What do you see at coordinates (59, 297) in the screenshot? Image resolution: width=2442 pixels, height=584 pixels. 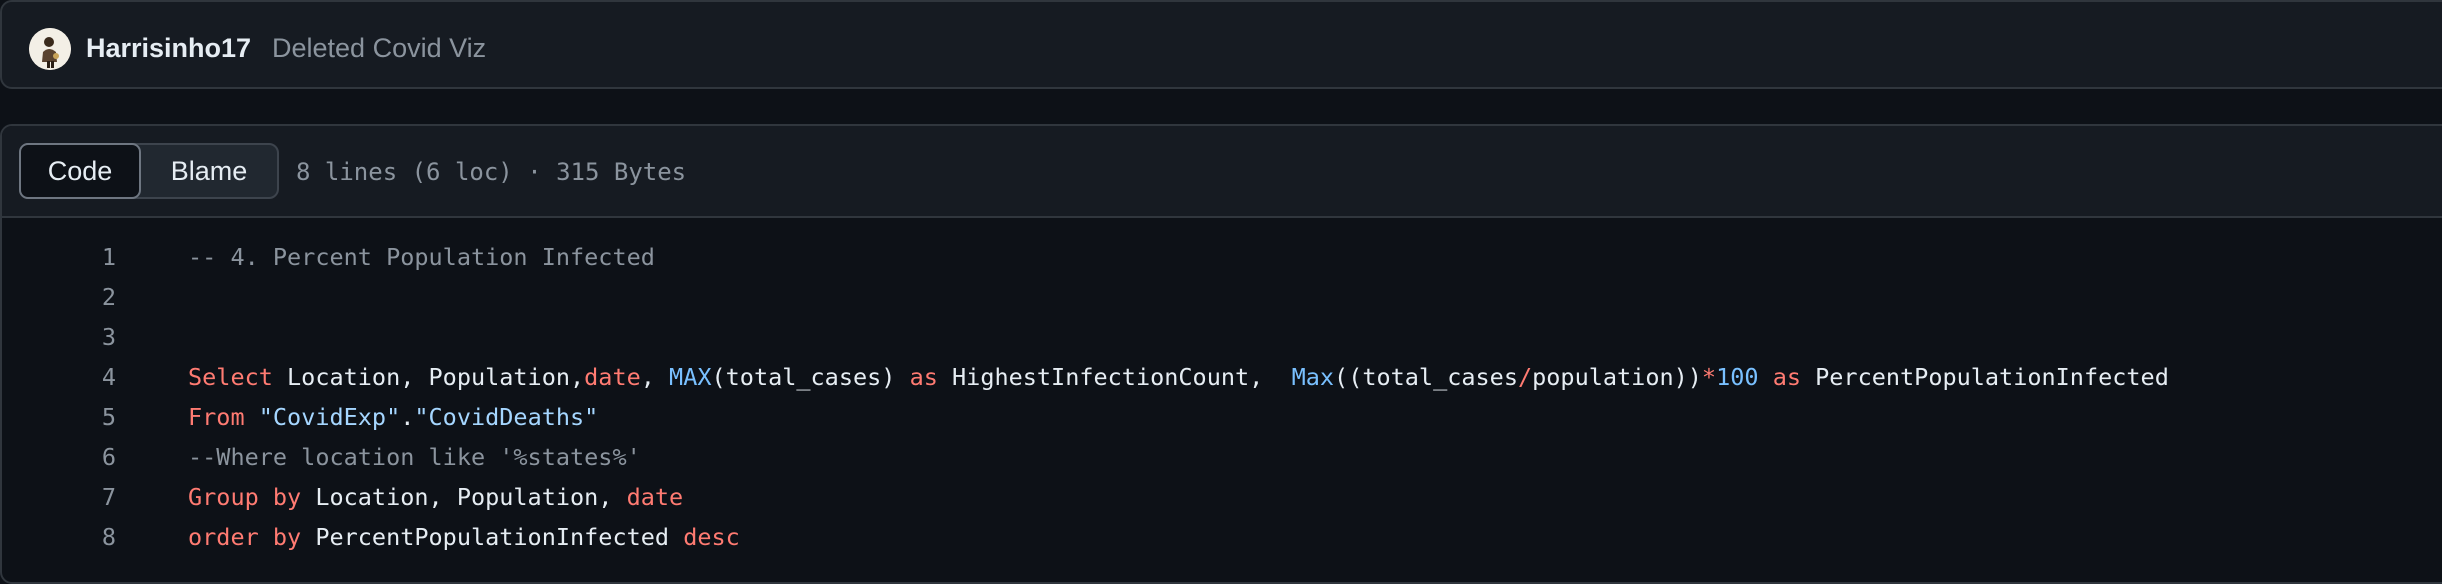 I see `line-number: 2` at bounding box center [59, 297].